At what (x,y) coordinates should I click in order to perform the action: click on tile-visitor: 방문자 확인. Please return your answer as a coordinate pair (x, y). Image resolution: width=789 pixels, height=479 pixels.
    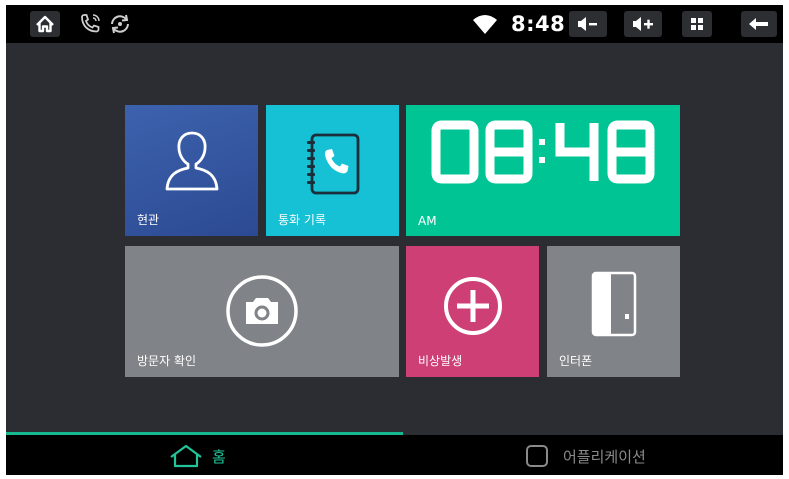
    Looking at the image, I should click on (262, 311).